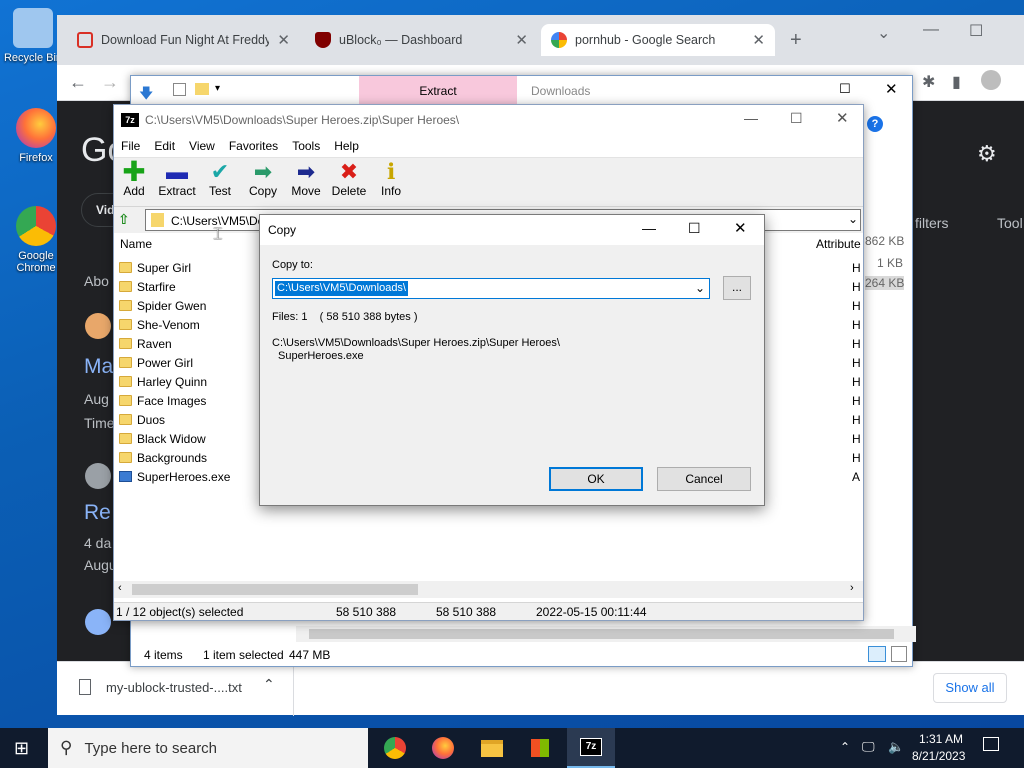 The width and height of the screenshot is (1024, 768). Describe the element at coordinates (163, 381) in the screenshot. I see `list-item: Harley Quinn` at that location.